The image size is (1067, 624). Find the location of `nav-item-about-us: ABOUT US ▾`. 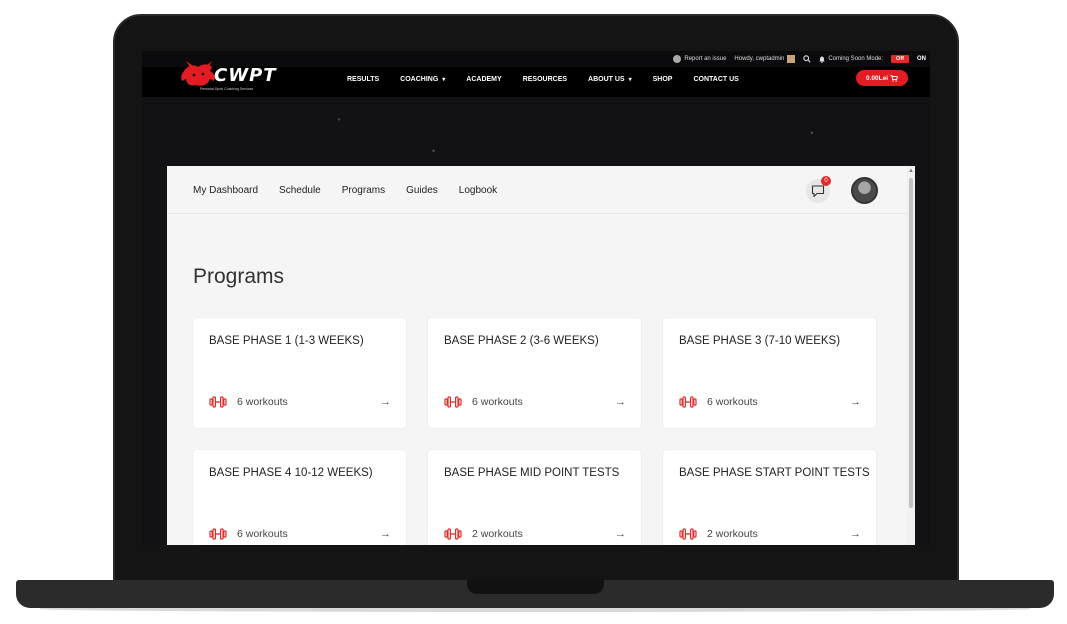

nav-item-about-us: ABOUT US ▾ is located at coordinates (610, 79).